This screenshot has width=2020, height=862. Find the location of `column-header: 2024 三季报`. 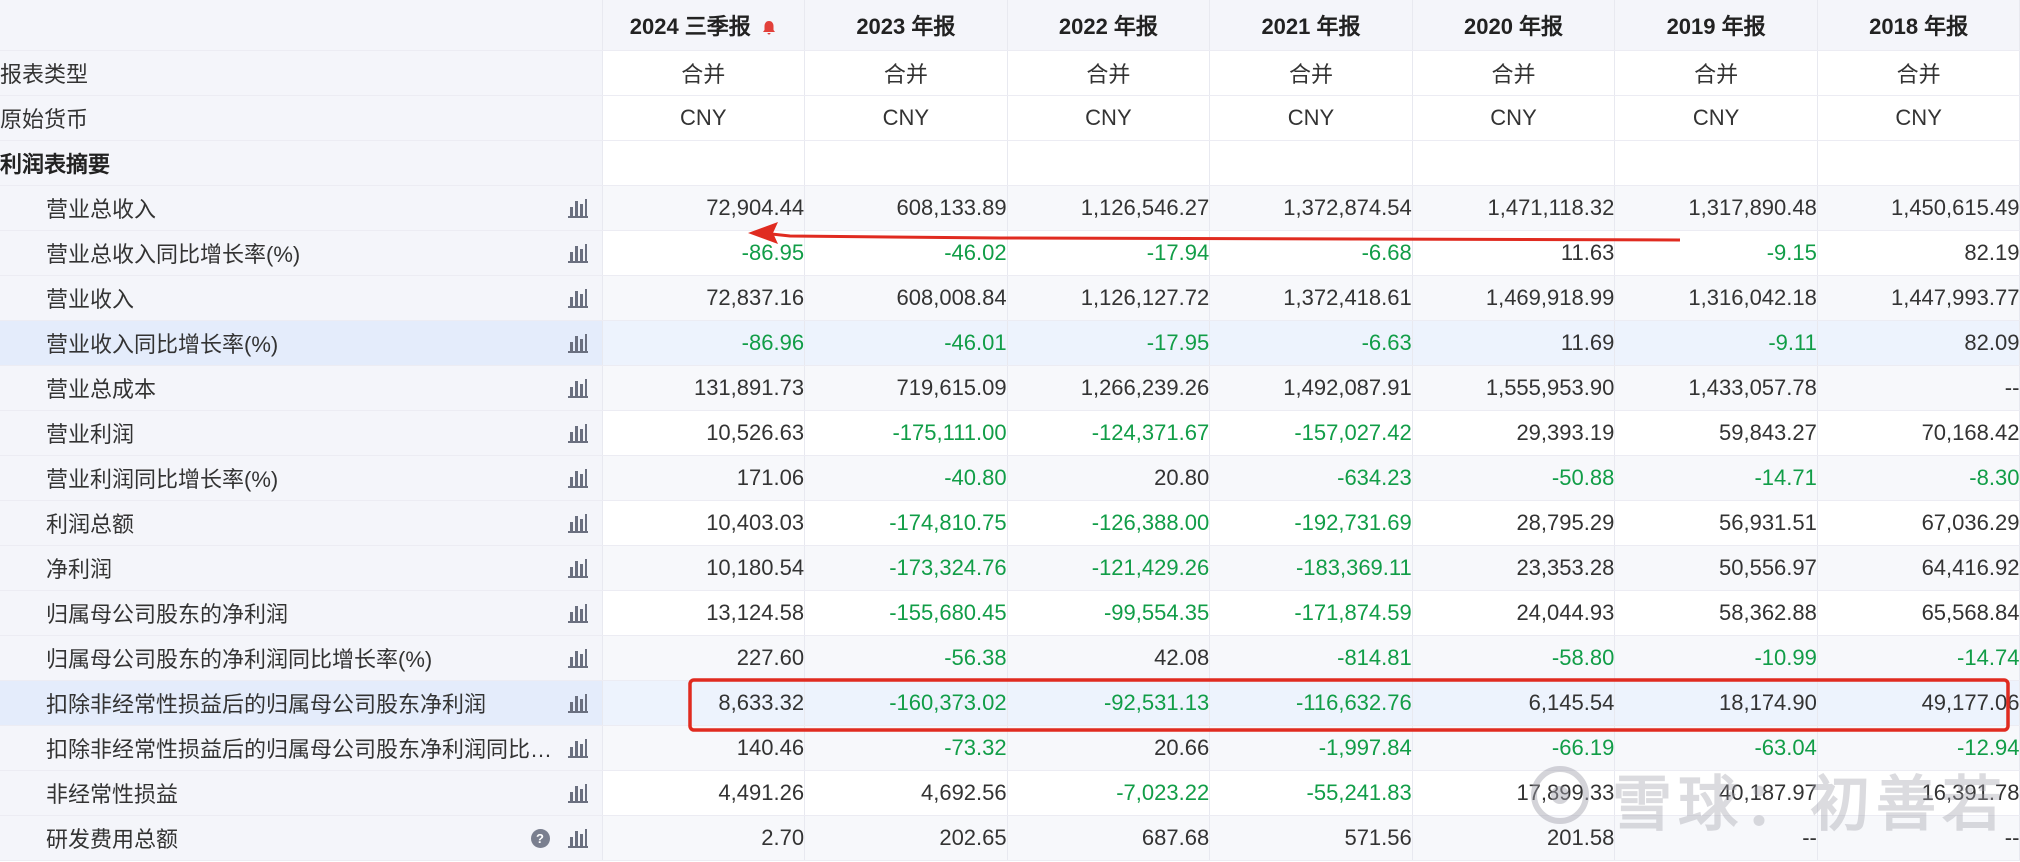

column-header: 2024 三季报 is located at coordinates (704, 25).